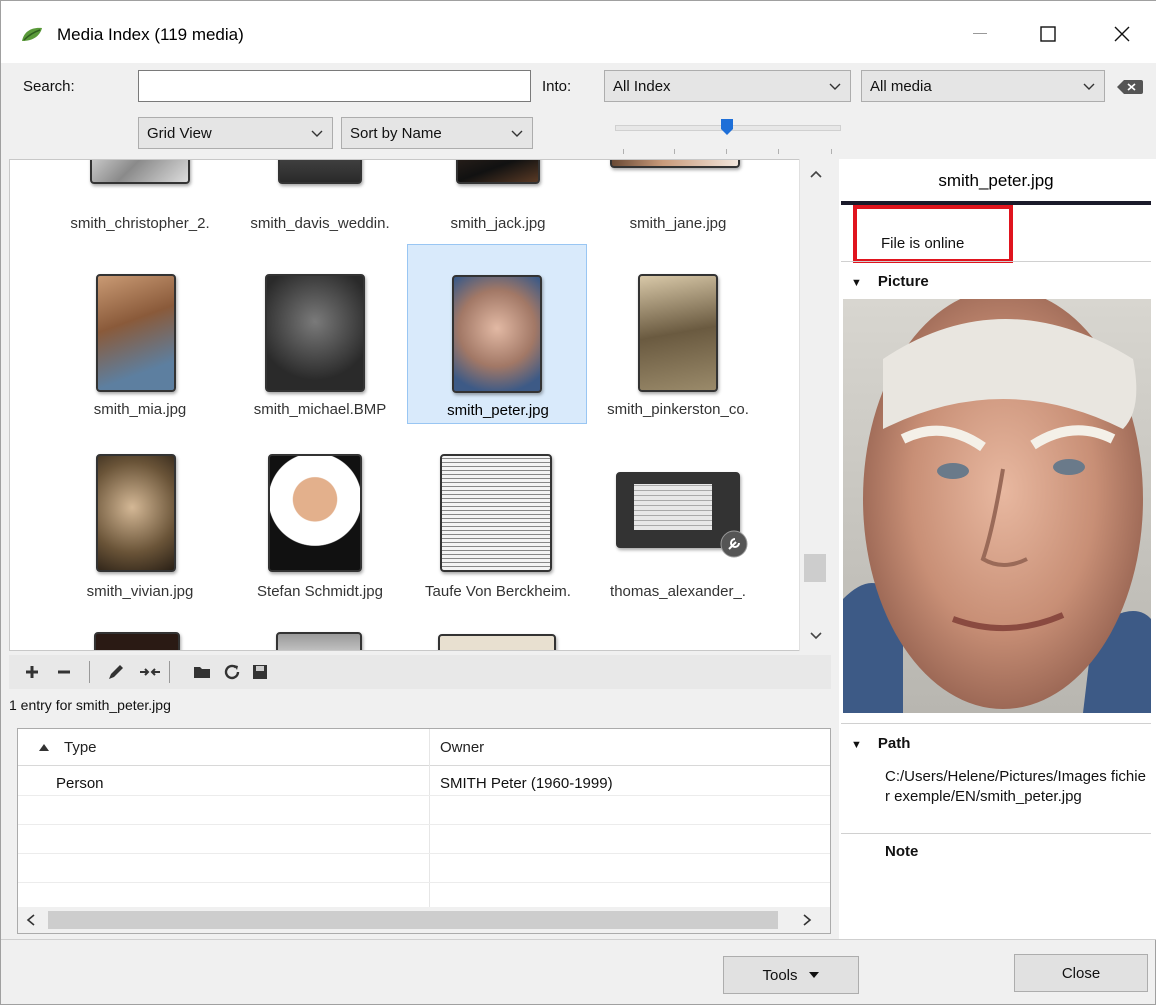  What do you see at coordinates (856, 283) in the screenshot?
I see `collapse-triangle-icon: ▼` at bounding box center [856, 283].